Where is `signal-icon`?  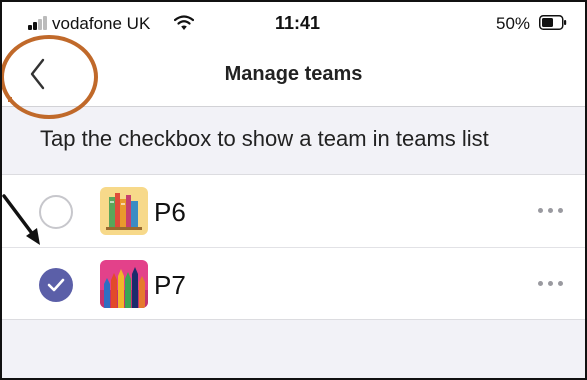
signal-icon is located at coordinates (38, 23).